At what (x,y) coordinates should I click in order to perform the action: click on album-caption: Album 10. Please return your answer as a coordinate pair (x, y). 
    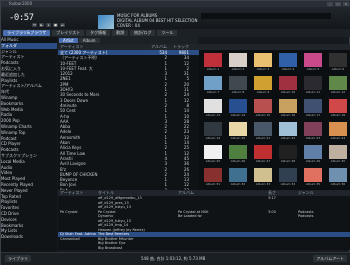
    Looking at the image, I should click on (288, 92).